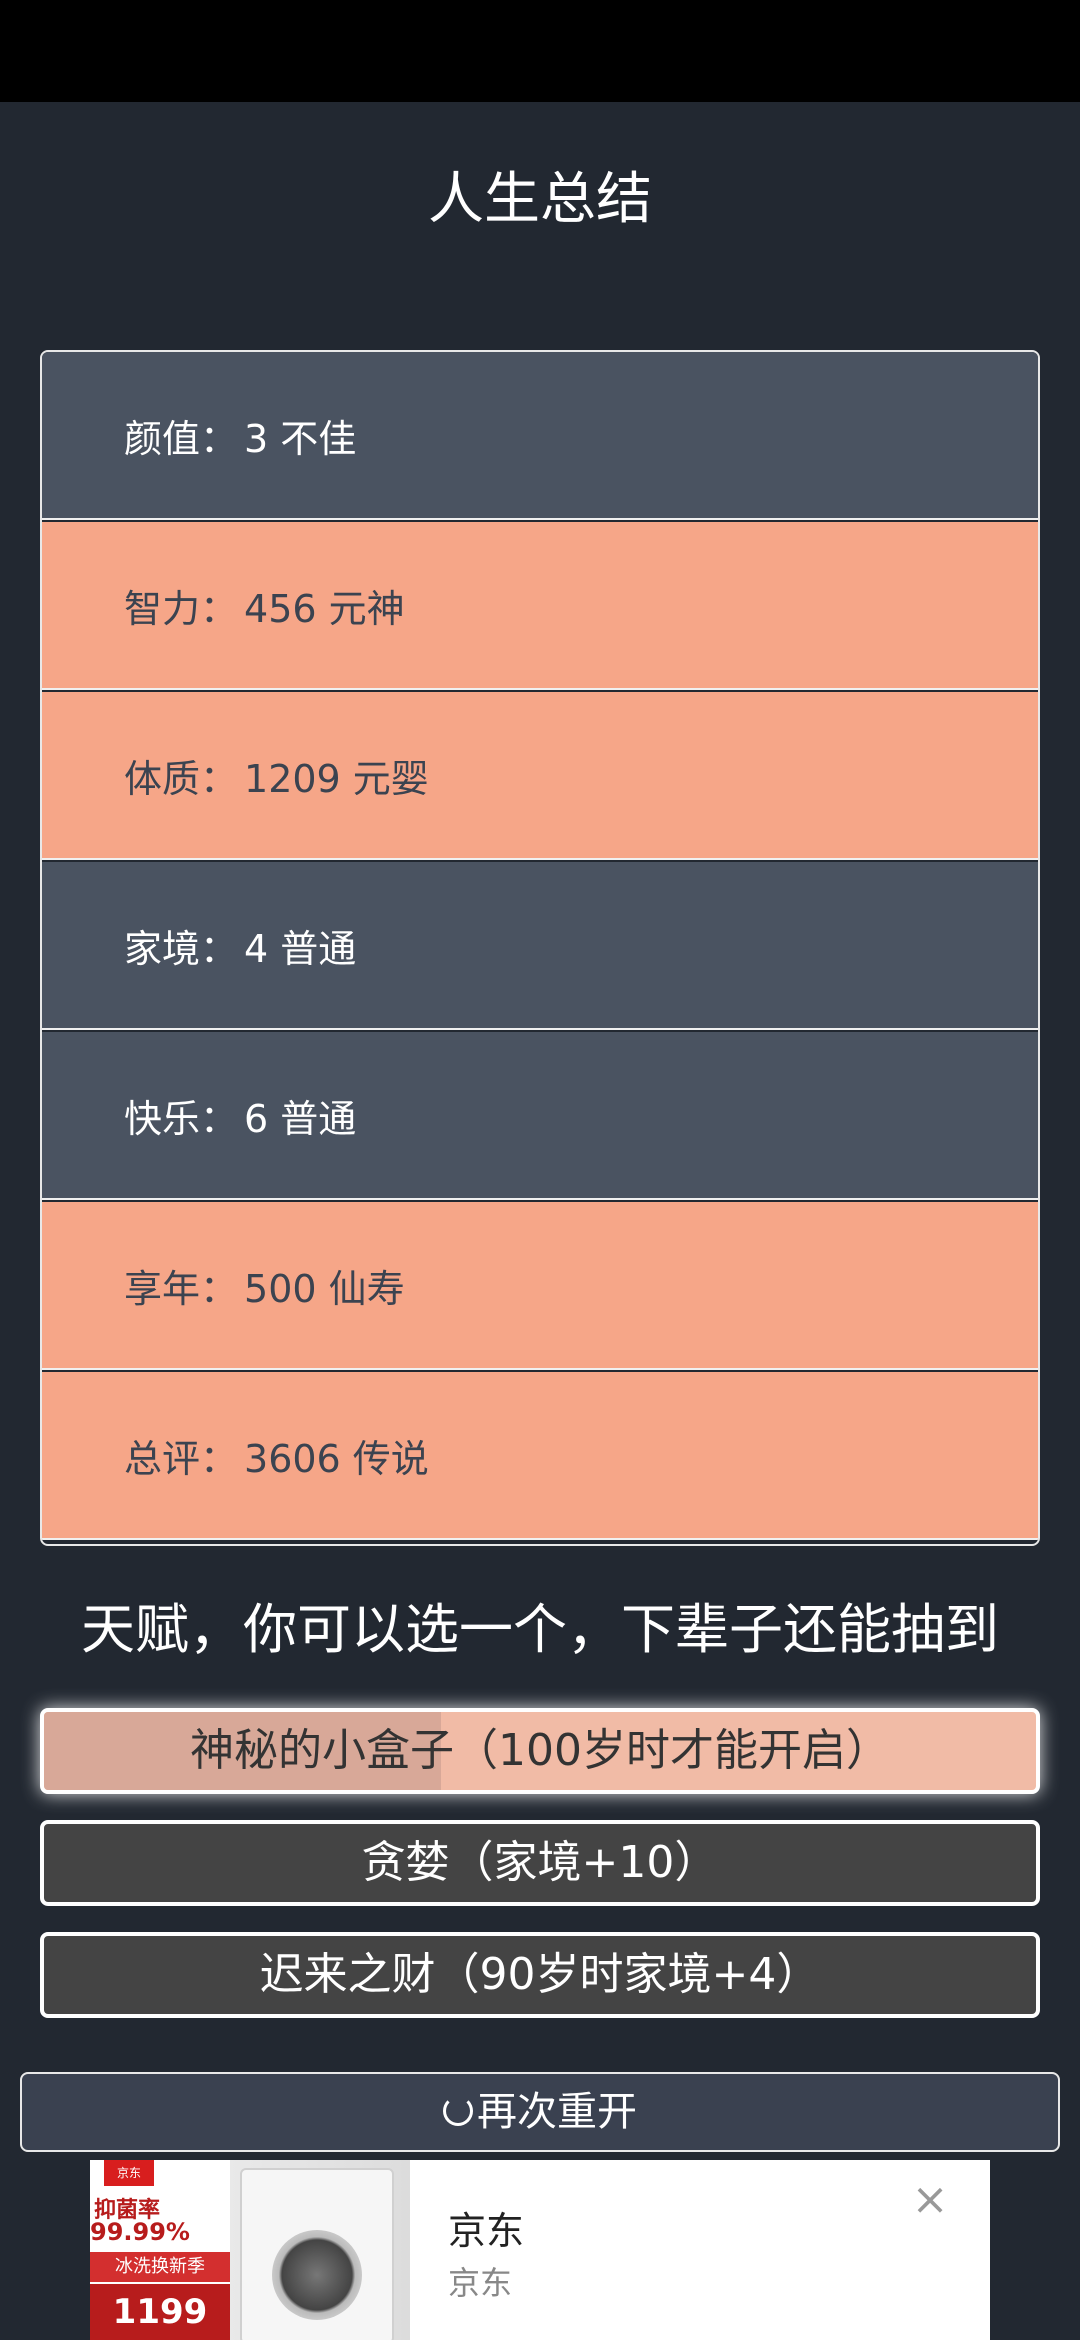  What do you see at coordinates (317, 2275) in the screenshot?
I see `washer-door` at bounding box center [317, 2275].